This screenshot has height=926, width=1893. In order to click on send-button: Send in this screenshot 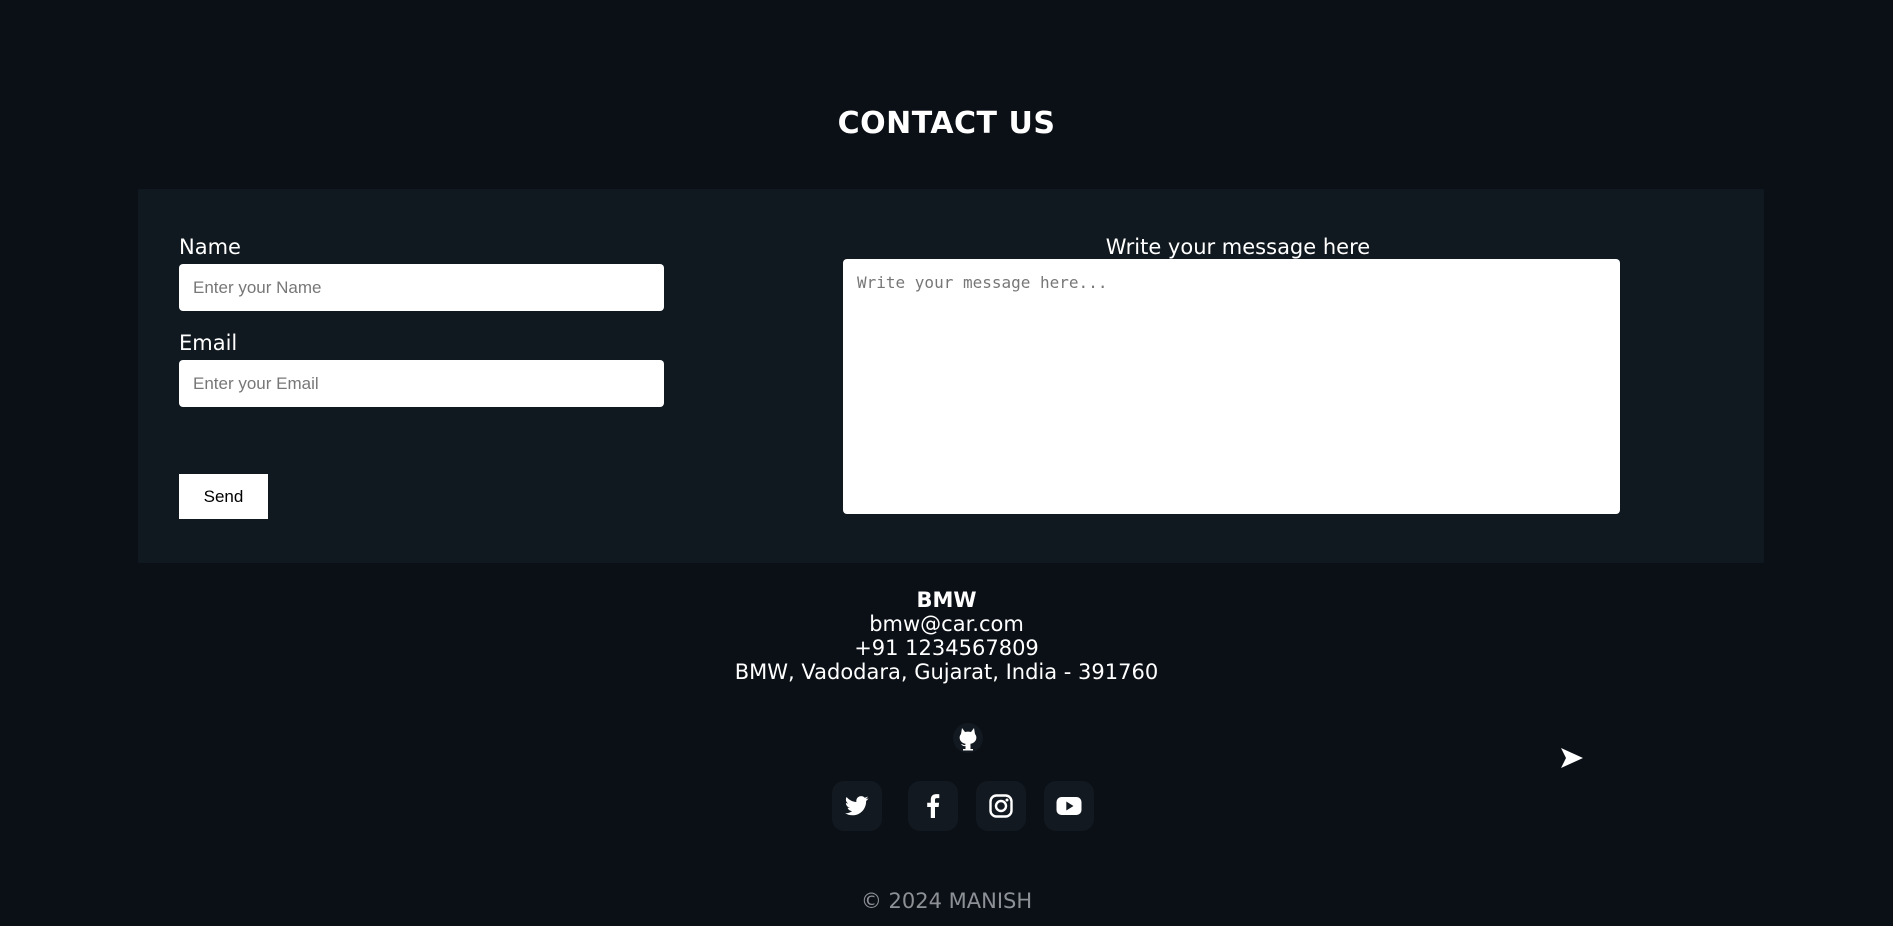, I will do `click(223, 496)`.